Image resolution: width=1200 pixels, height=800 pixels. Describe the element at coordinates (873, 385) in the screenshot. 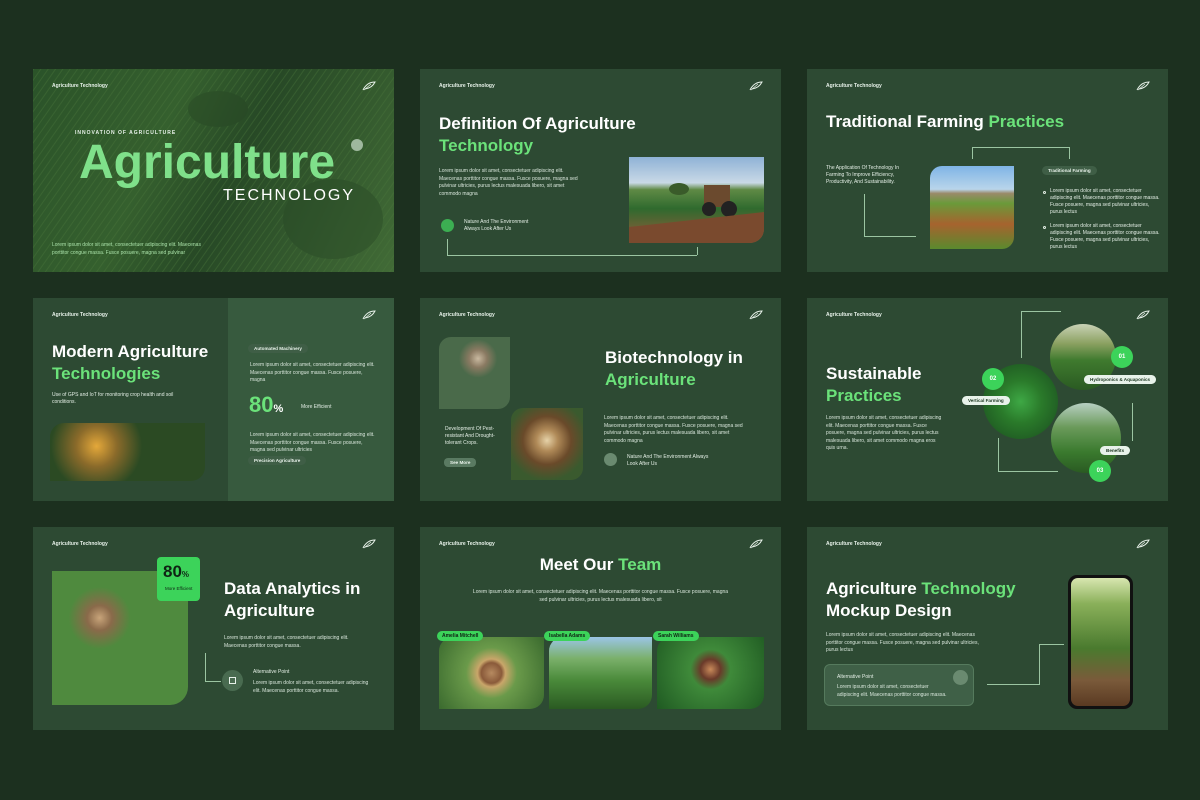

I see `slide-title: Sustainable Practices` at that location.